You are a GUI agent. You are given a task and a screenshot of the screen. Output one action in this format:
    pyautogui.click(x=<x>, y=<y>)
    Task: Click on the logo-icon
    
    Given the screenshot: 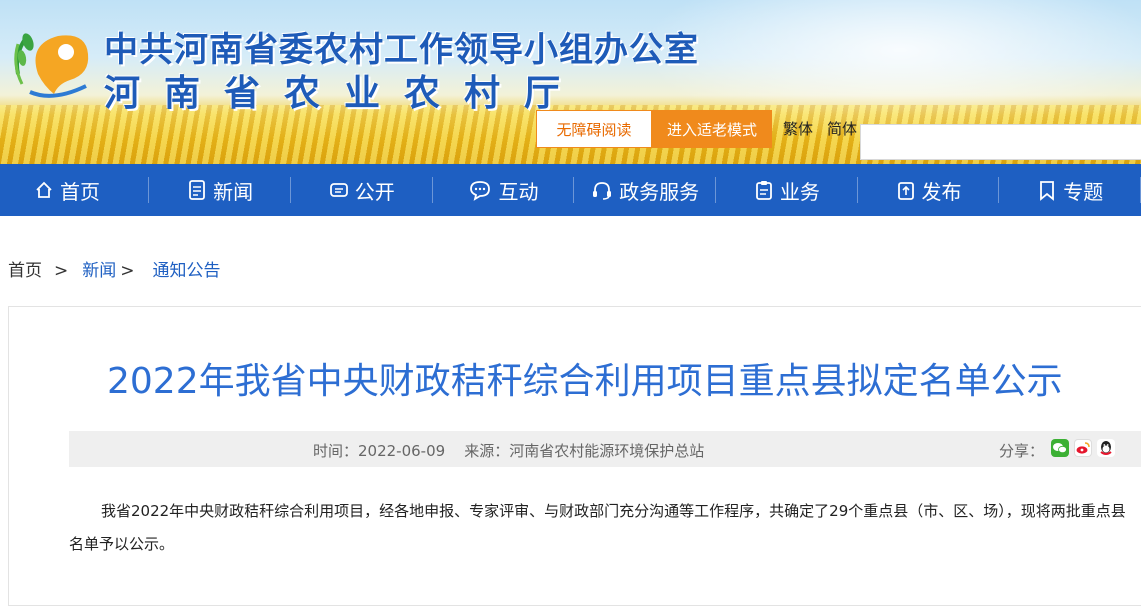 What is the action you would take?
    pyautogui.click(x=51, y=65)
    